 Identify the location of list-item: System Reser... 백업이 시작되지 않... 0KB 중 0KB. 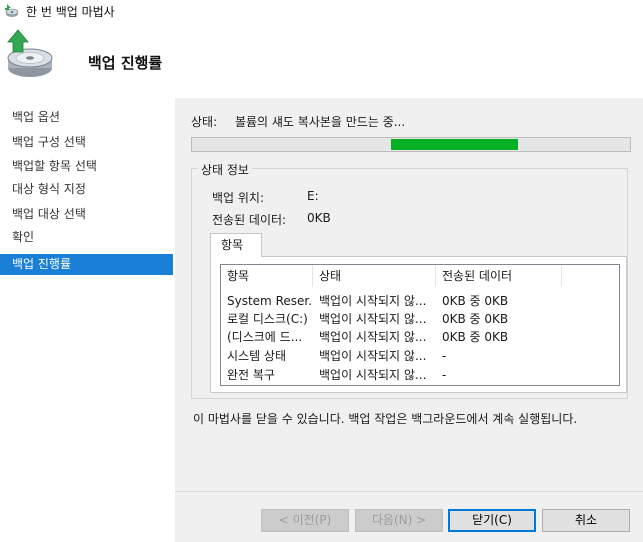
(420, 301).